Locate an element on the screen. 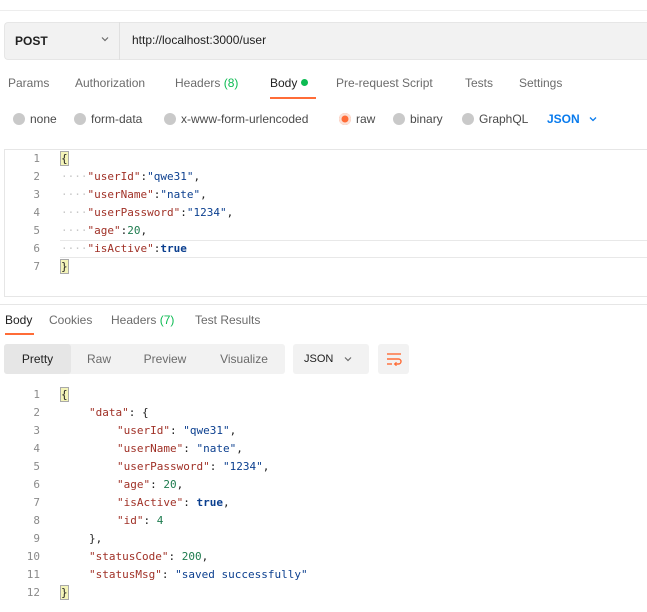  response-tab-cookies: Cookies is located at coordinates (70, 320).